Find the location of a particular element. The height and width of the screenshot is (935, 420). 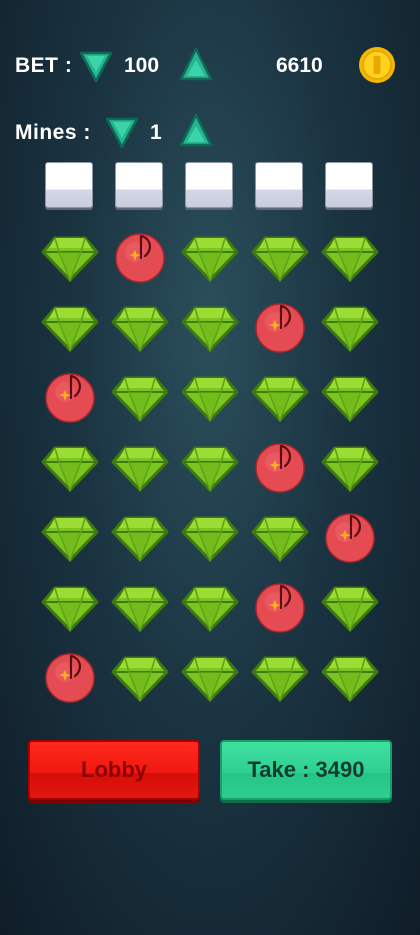

bet-value: 100 is located at coordinates (142, 65).